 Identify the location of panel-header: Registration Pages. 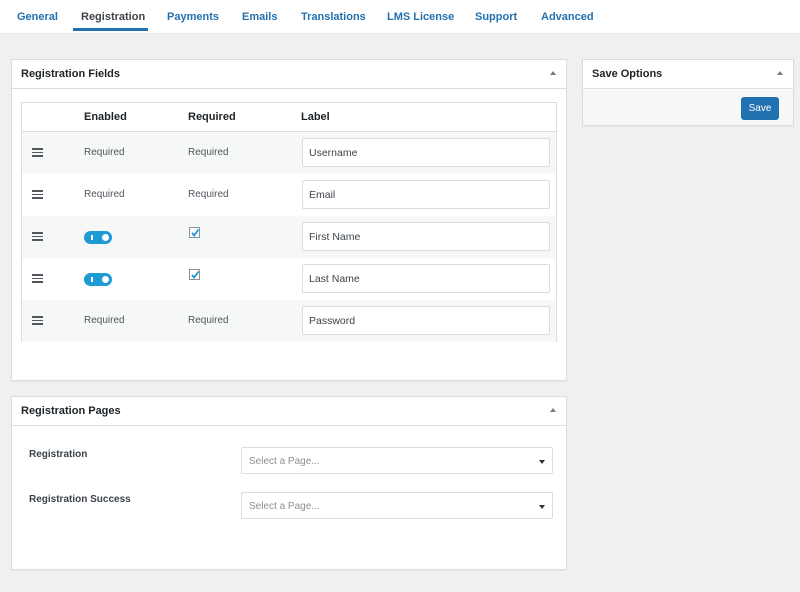
(289, 411).